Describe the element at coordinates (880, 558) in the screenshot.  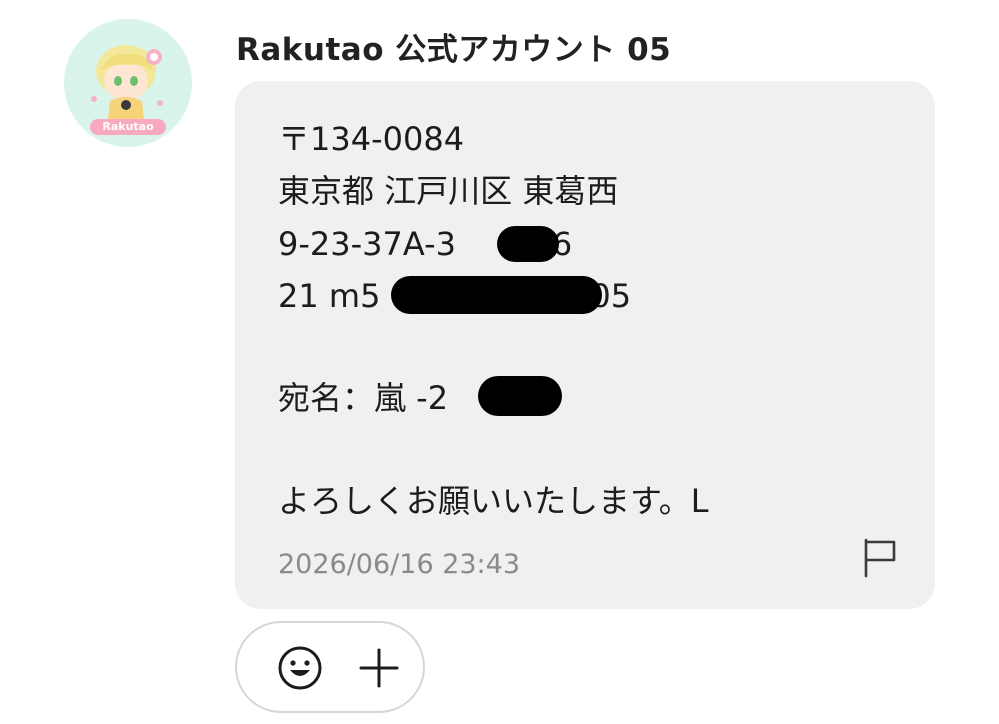
I see `flag-icon` at that location.